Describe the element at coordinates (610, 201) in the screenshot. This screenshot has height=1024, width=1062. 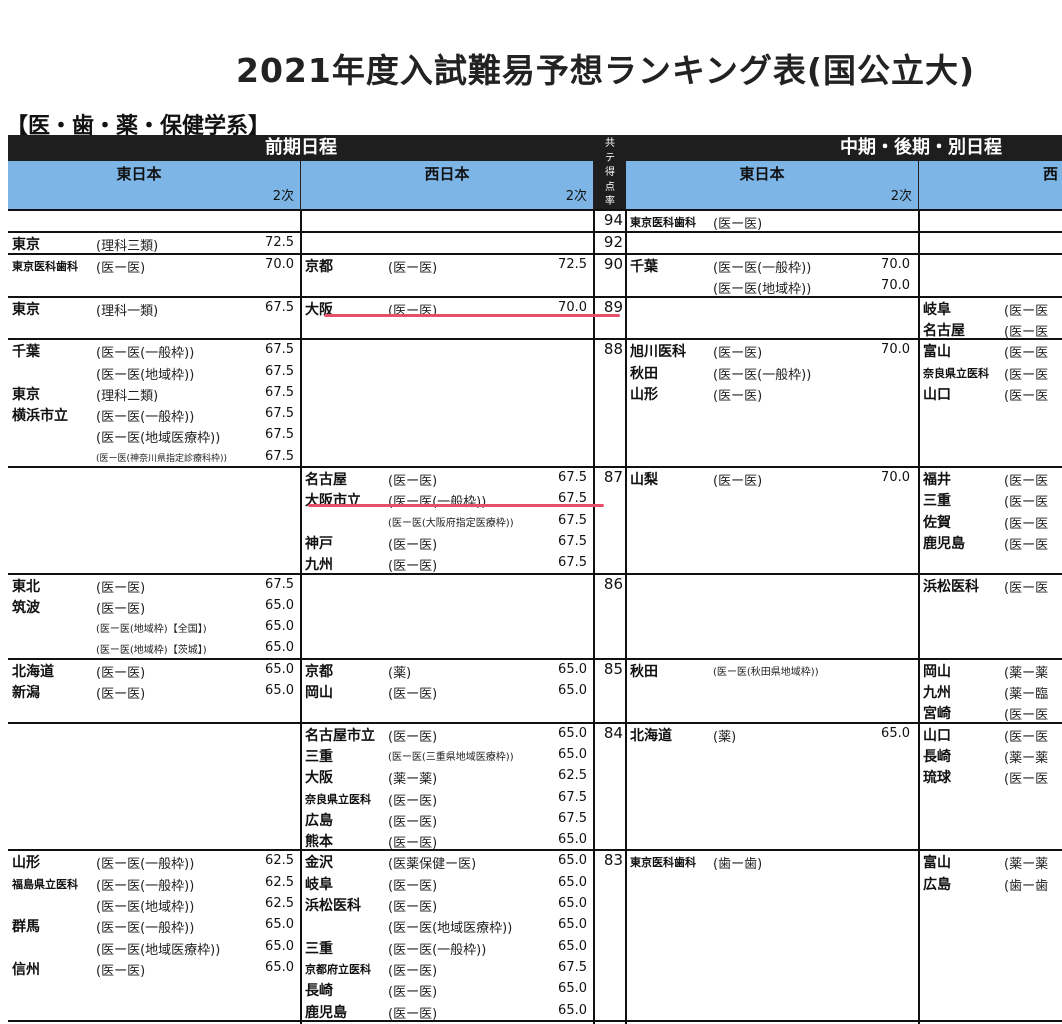
I see `score-header-char: 率` at that location.